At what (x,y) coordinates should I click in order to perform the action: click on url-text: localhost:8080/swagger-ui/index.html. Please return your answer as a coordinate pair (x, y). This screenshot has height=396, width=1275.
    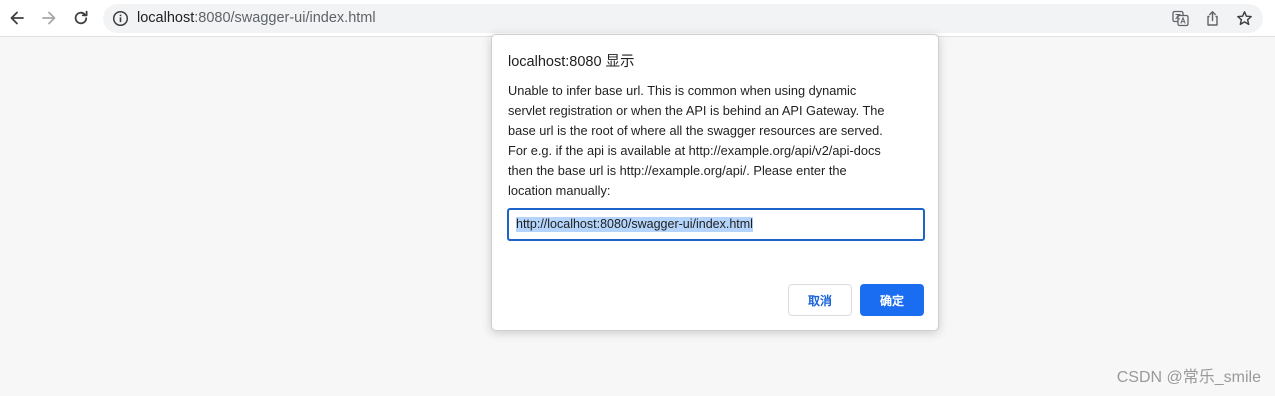
    Looking at the image, I should click on (256, 18).